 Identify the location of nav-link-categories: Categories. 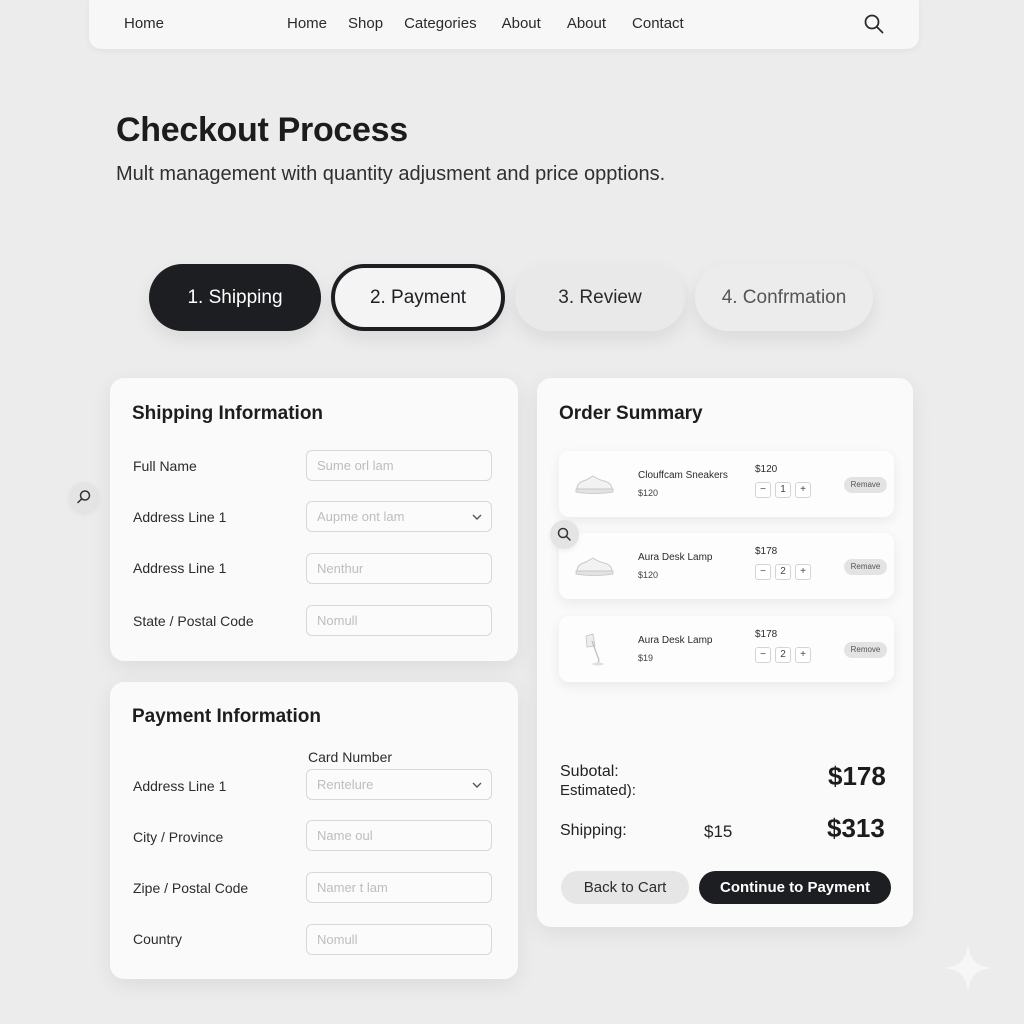
(440, 23).